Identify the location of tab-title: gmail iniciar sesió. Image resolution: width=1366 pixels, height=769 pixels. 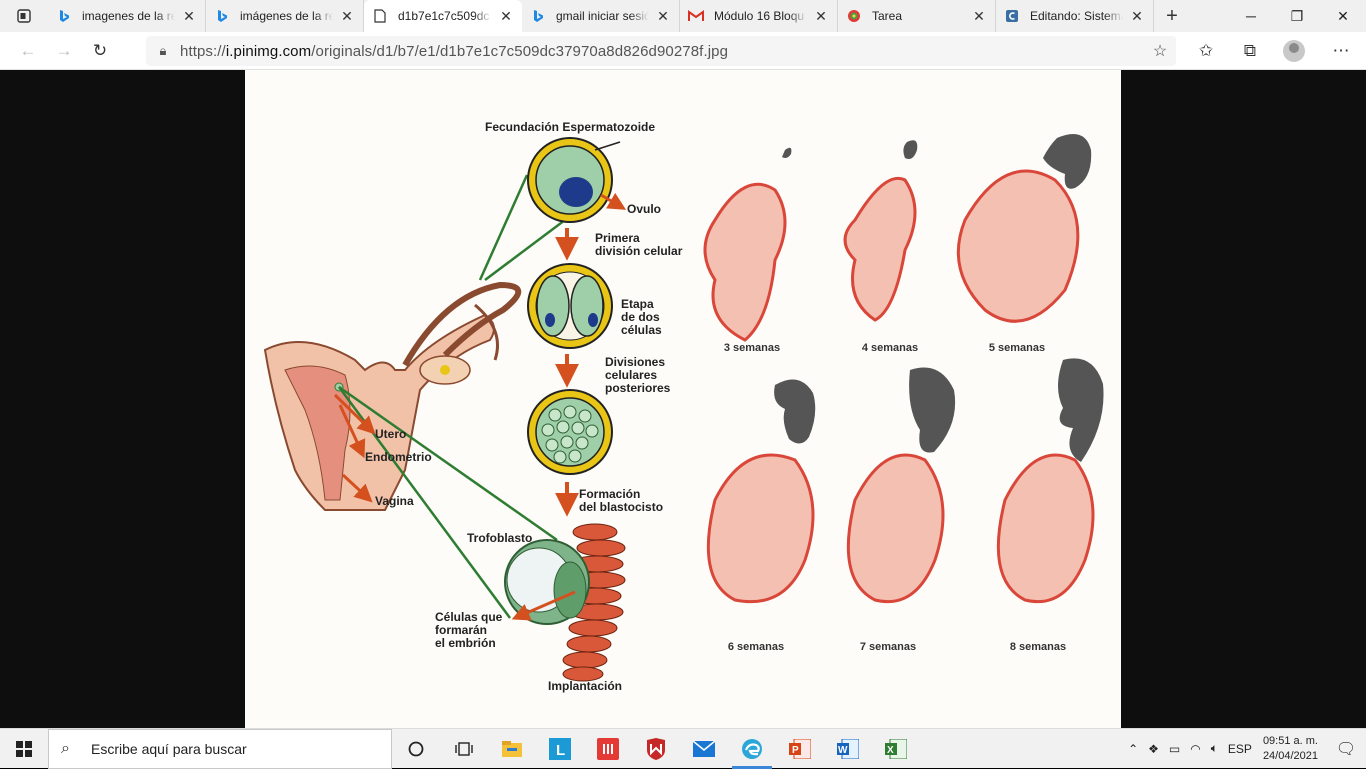
(602, 16).